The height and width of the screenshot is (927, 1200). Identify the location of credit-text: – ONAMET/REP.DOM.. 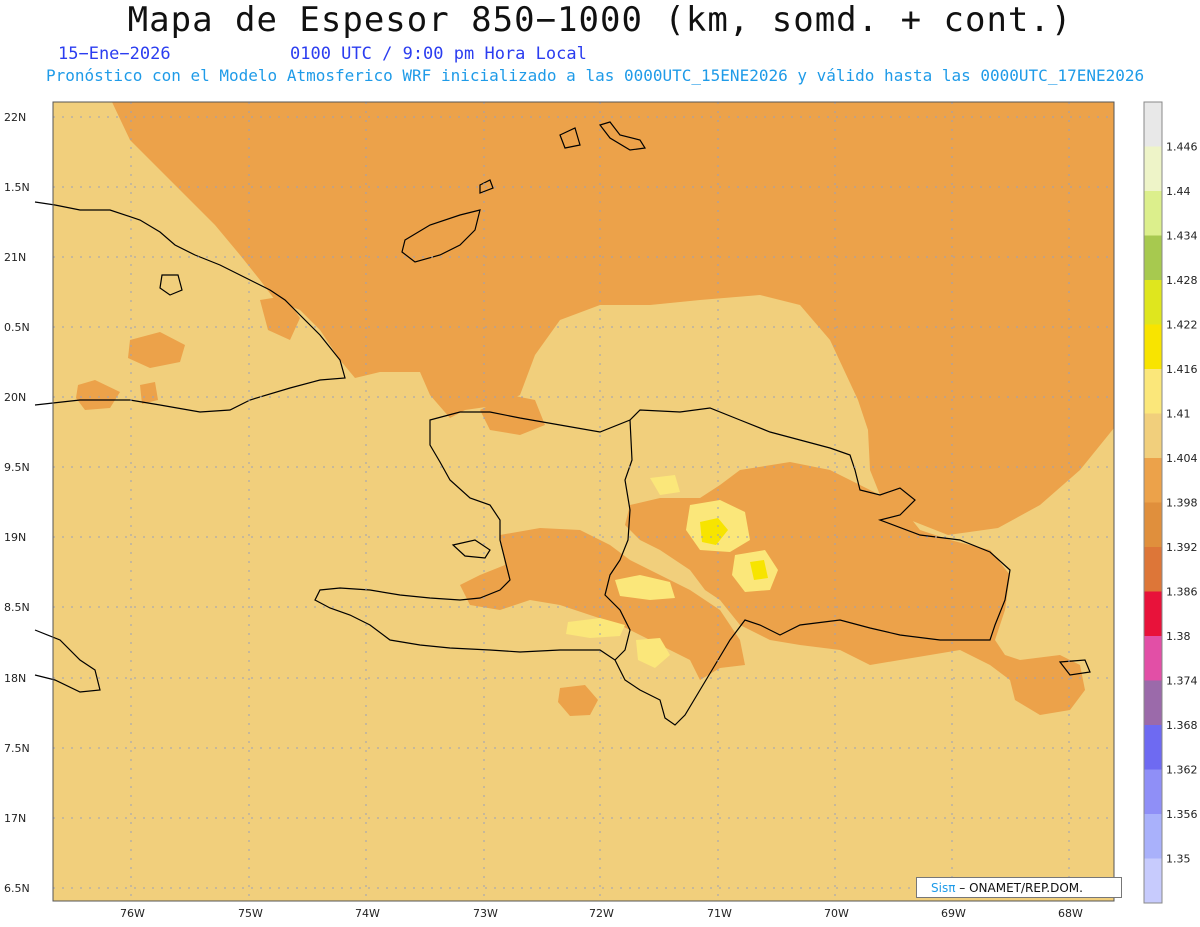
(1021, 888).